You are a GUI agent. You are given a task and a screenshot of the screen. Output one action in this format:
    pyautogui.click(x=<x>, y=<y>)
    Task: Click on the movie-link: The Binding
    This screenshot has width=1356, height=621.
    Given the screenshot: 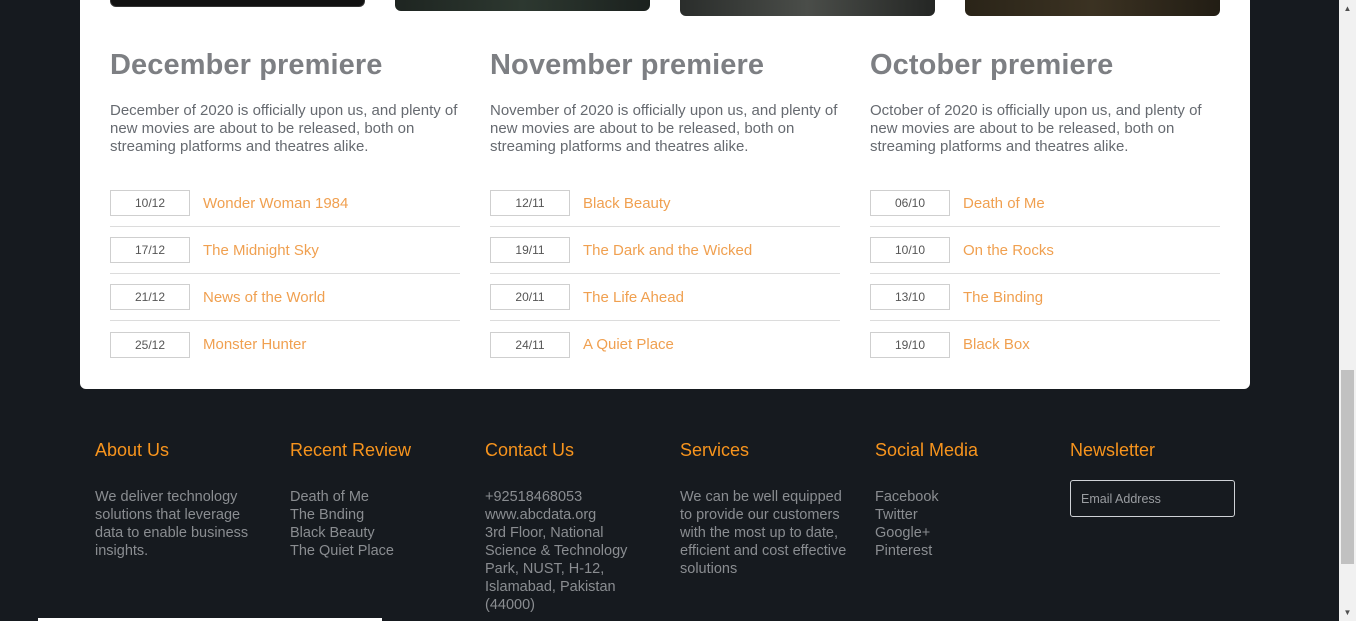 What is the action you would take?
    pyautogui.click(x=1003, y=297)
    